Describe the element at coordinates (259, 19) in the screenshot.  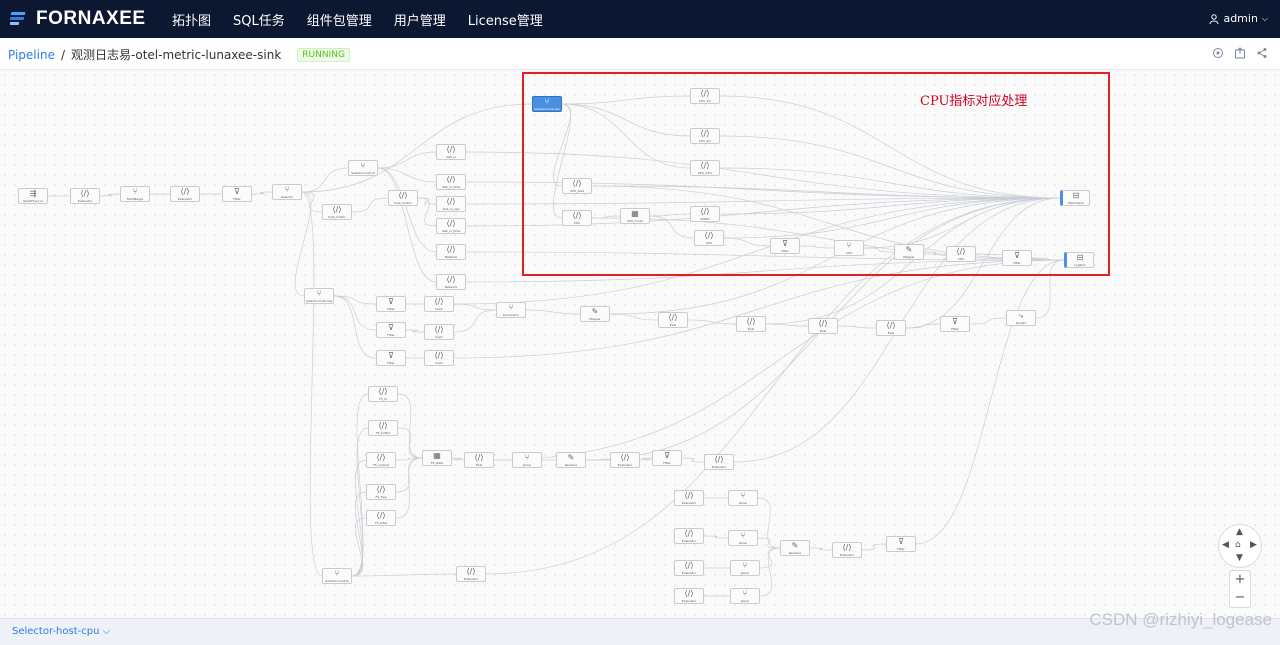
I see `nav-sql-tasks: SQL任务` at that location.